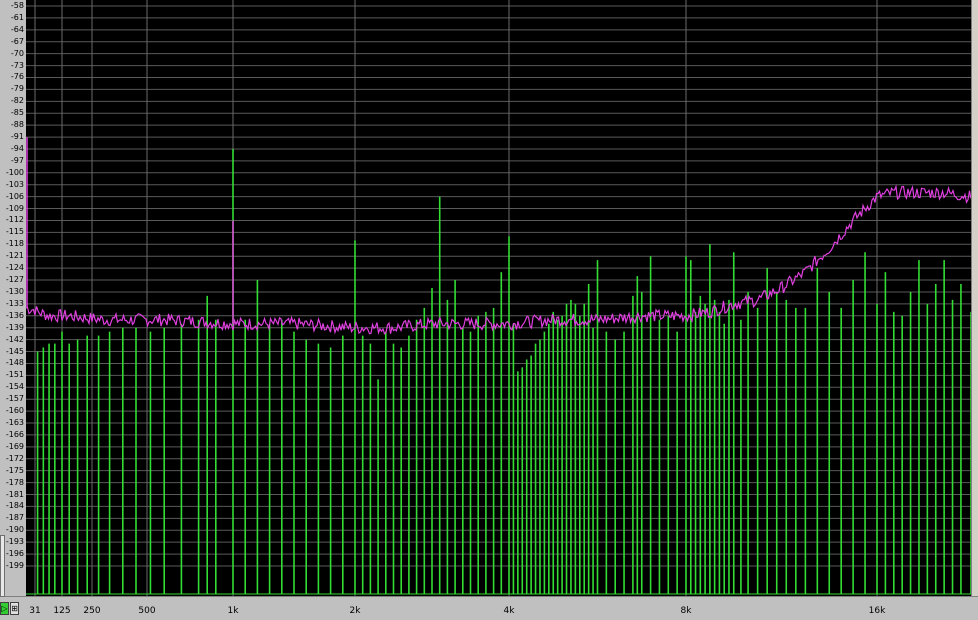 The image size is (978, 620). I want to click on y-tick-label: -124, so click(14, 268).